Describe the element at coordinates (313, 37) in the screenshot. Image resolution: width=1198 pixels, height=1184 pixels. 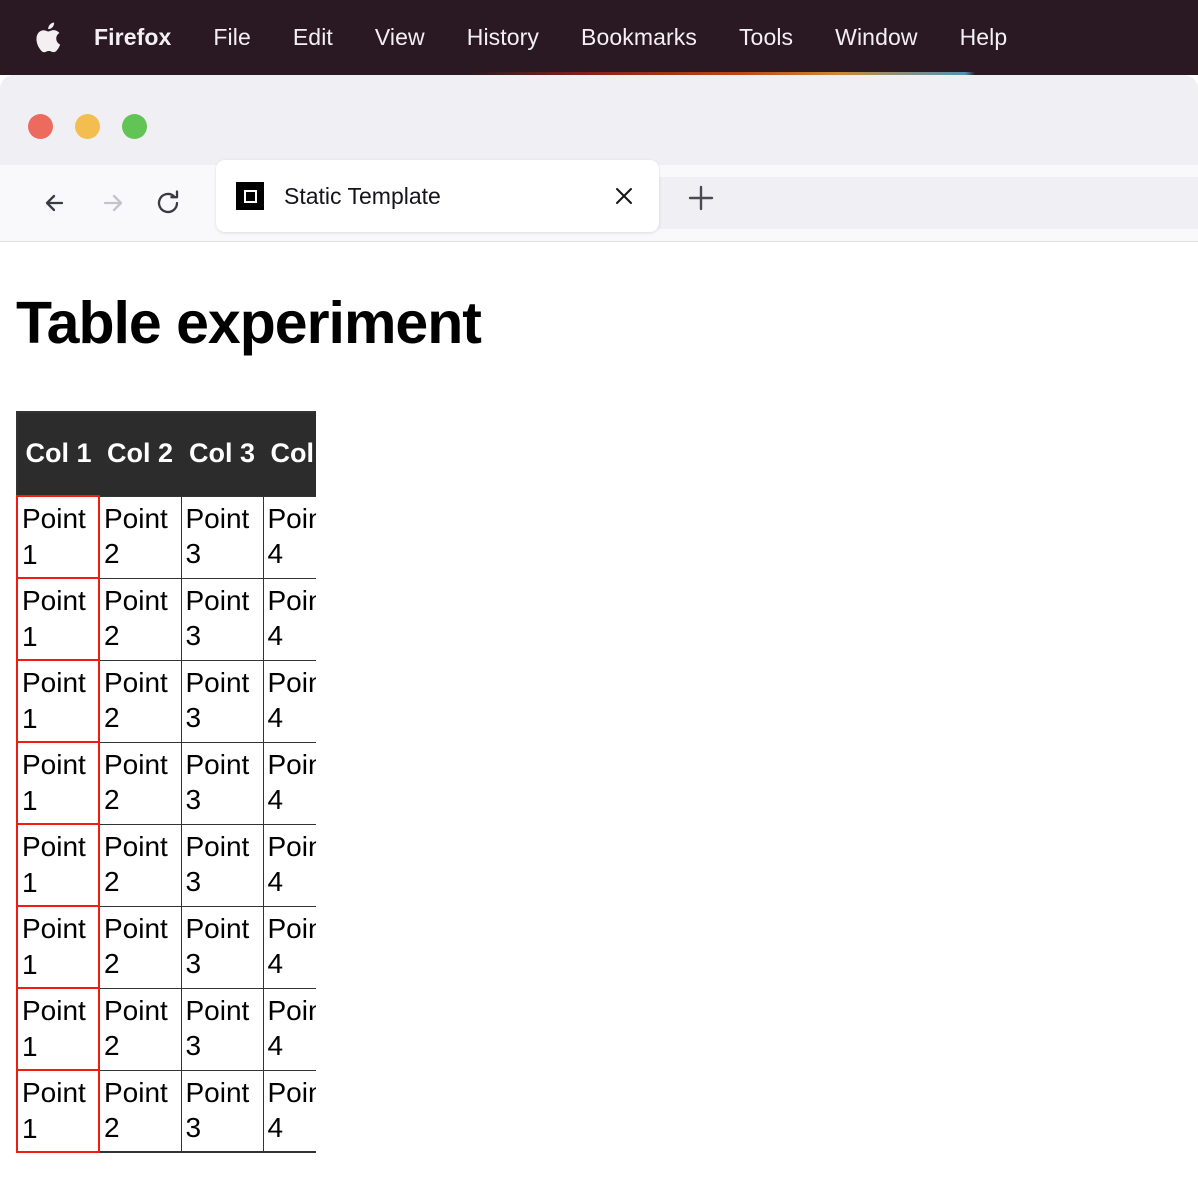
I see `menu-item-edit: Edit` at that location.